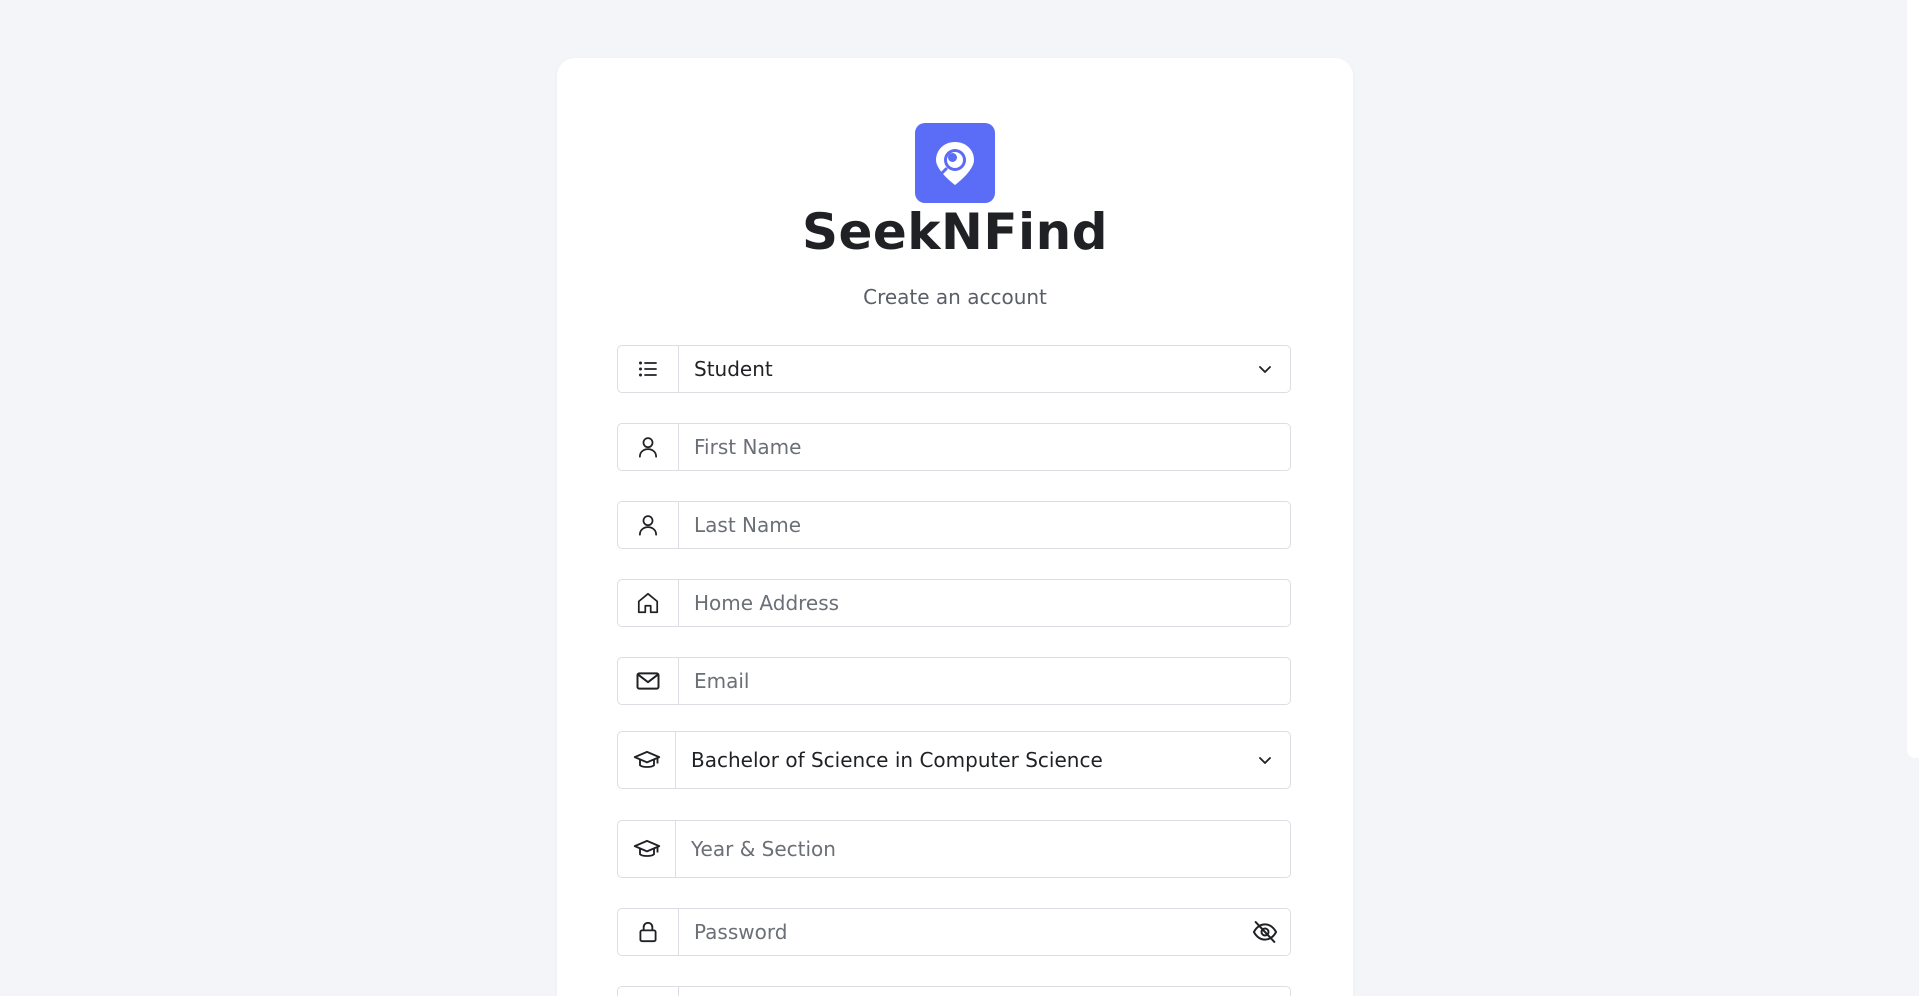 The image size is (1919, 996). I want to click on password-input: Password, so click(959, 932).